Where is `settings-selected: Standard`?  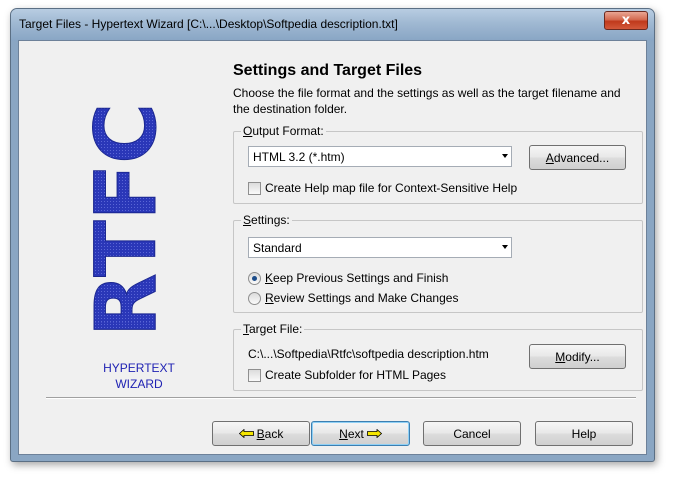 settings-selected: Standard is located at coordinates (277, 248).